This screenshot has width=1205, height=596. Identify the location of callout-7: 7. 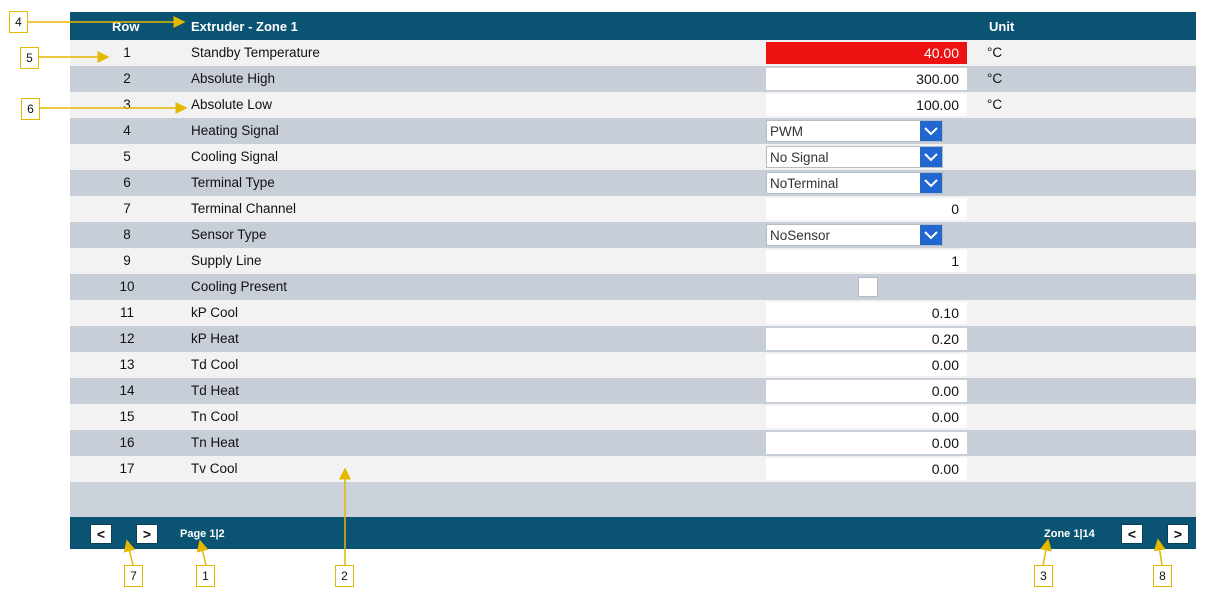
(133, 576).